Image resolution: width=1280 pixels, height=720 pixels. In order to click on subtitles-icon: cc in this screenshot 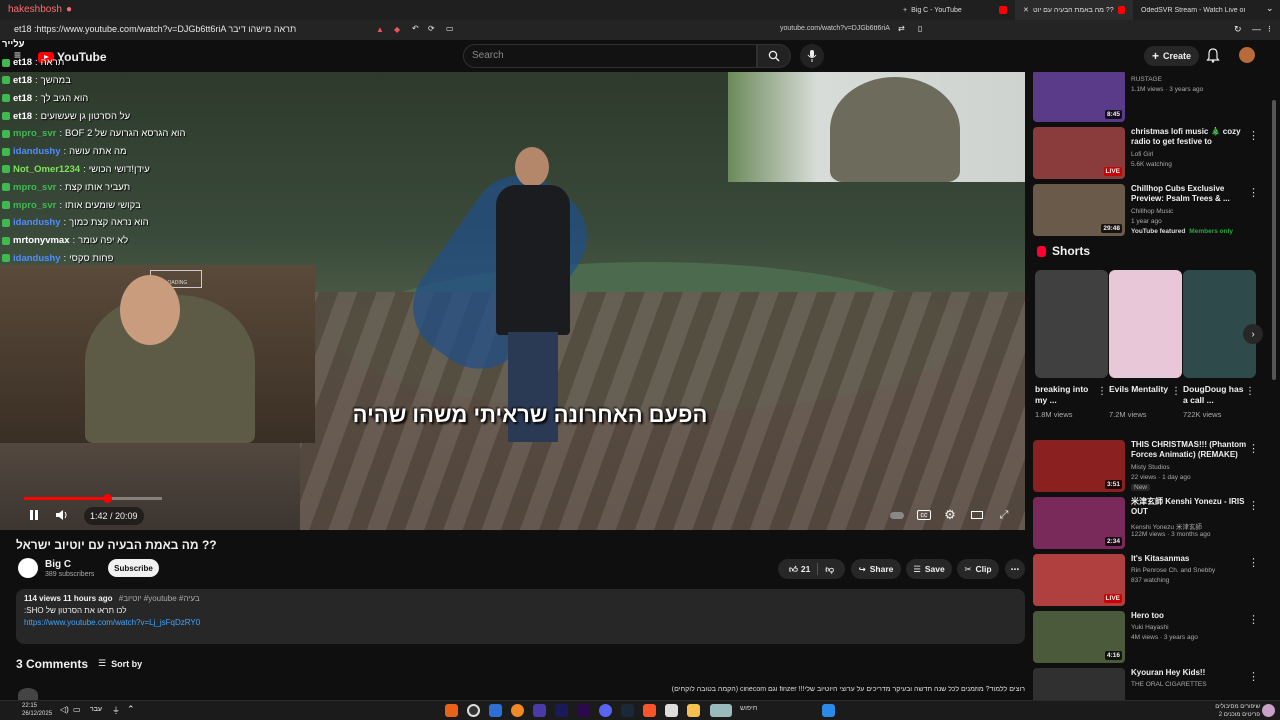, I will do `click(924, 515)`.